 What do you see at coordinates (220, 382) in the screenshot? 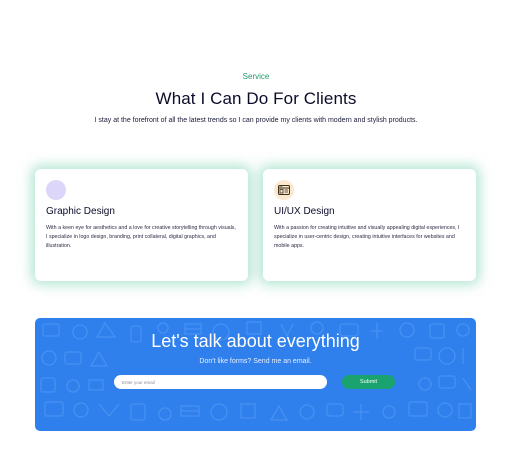
I see `email-input` at bounding box center [220, 382].